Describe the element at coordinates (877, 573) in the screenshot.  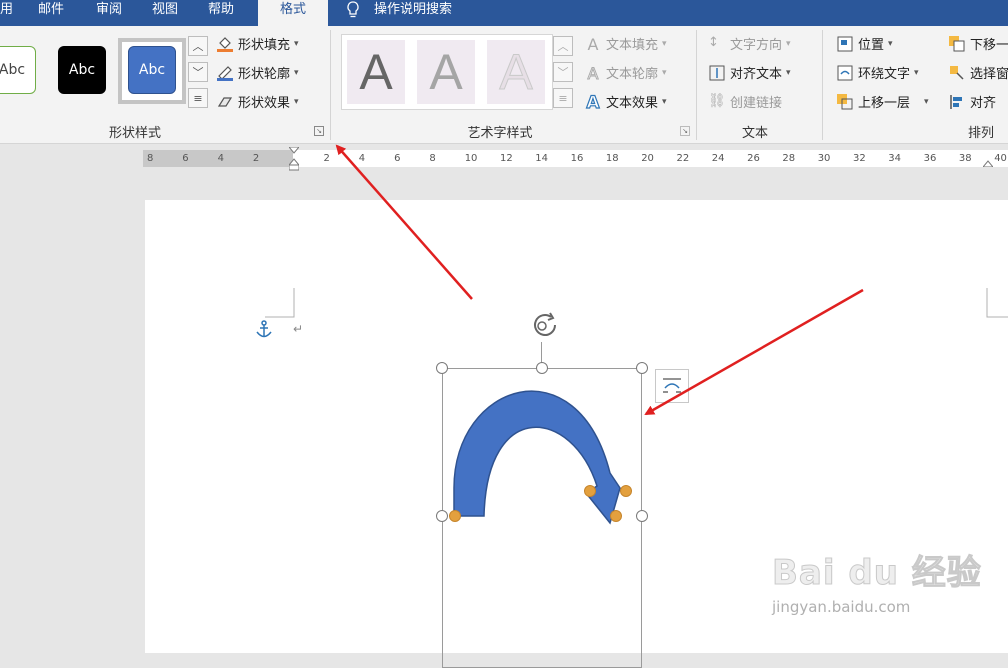
I see `watermark-brand: Bai du 经验` at that location.